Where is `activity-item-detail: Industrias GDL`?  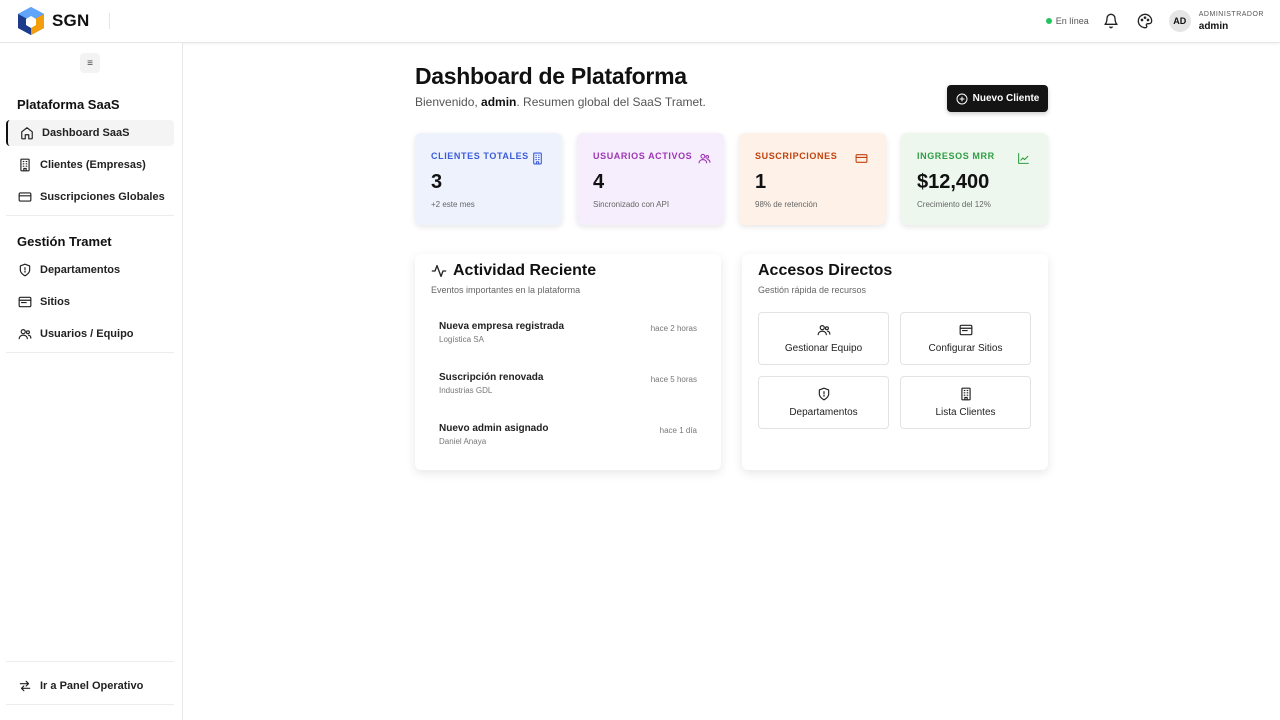 activity-item-detail: Industrias GDL is located at coordinates (466, 390).